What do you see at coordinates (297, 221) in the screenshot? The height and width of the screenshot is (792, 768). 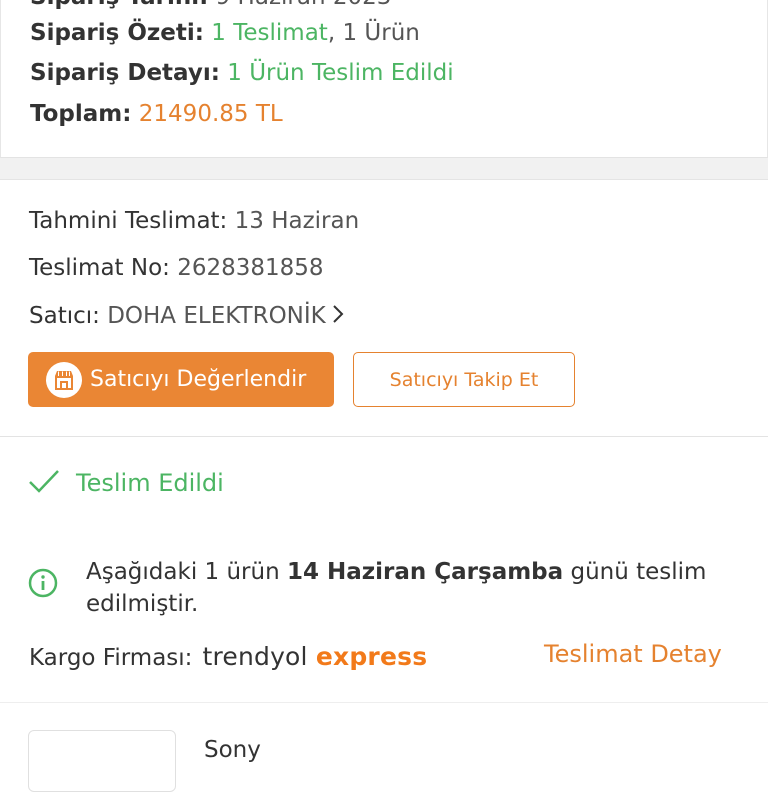 I see `estimated-delivery-value: 13 Haziran` at bounding box center [297, 221].